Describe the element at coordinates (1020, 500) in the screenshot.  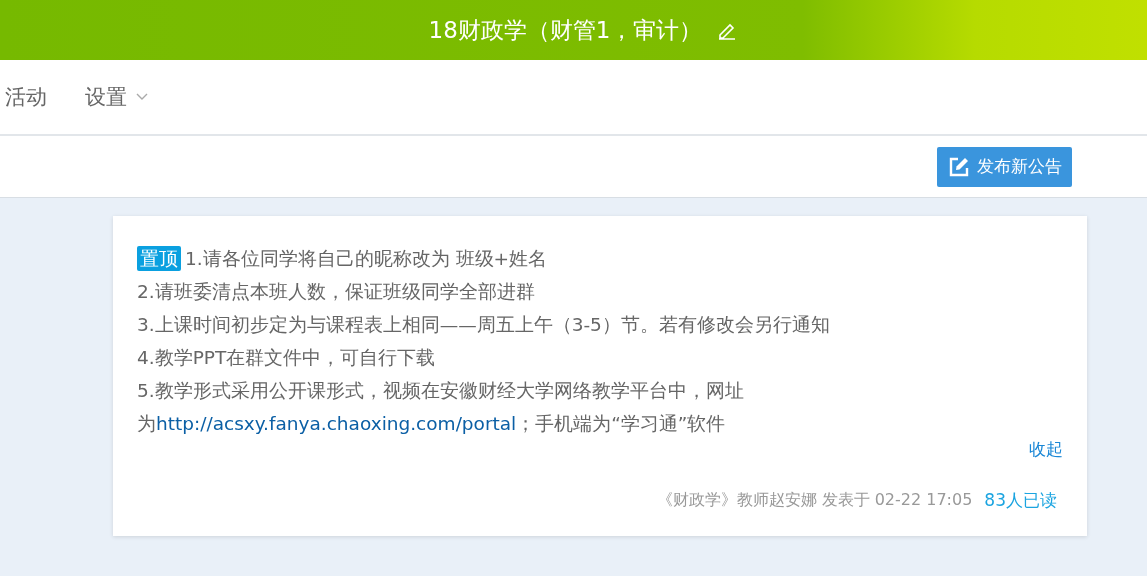
I see `read-count-link: 83人已读` at that location.